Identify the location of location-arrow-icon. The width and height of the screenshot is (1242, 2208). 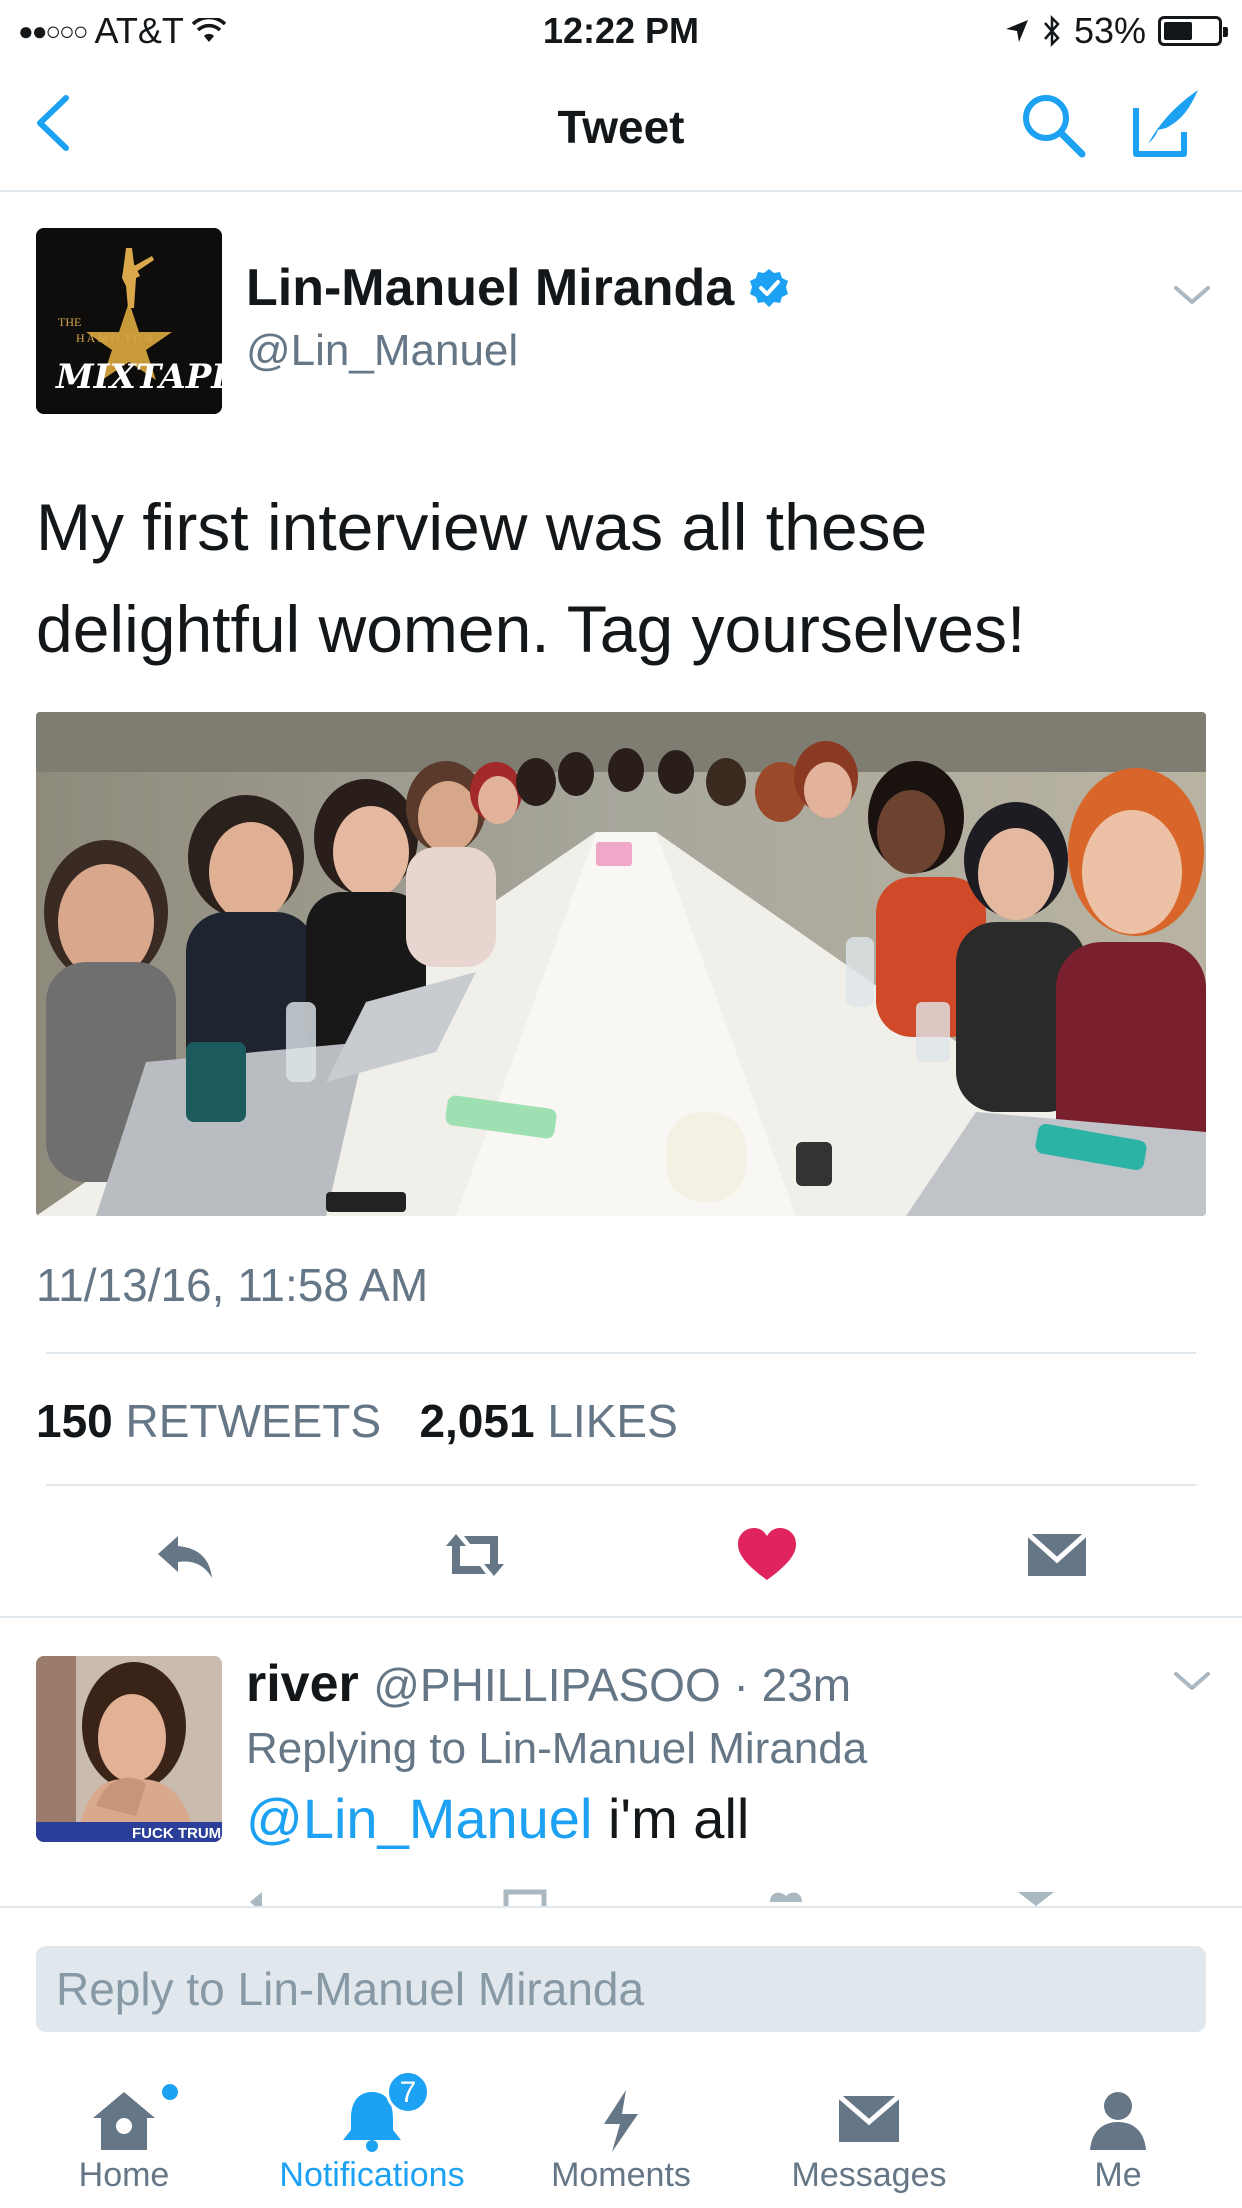
(1016, 31).